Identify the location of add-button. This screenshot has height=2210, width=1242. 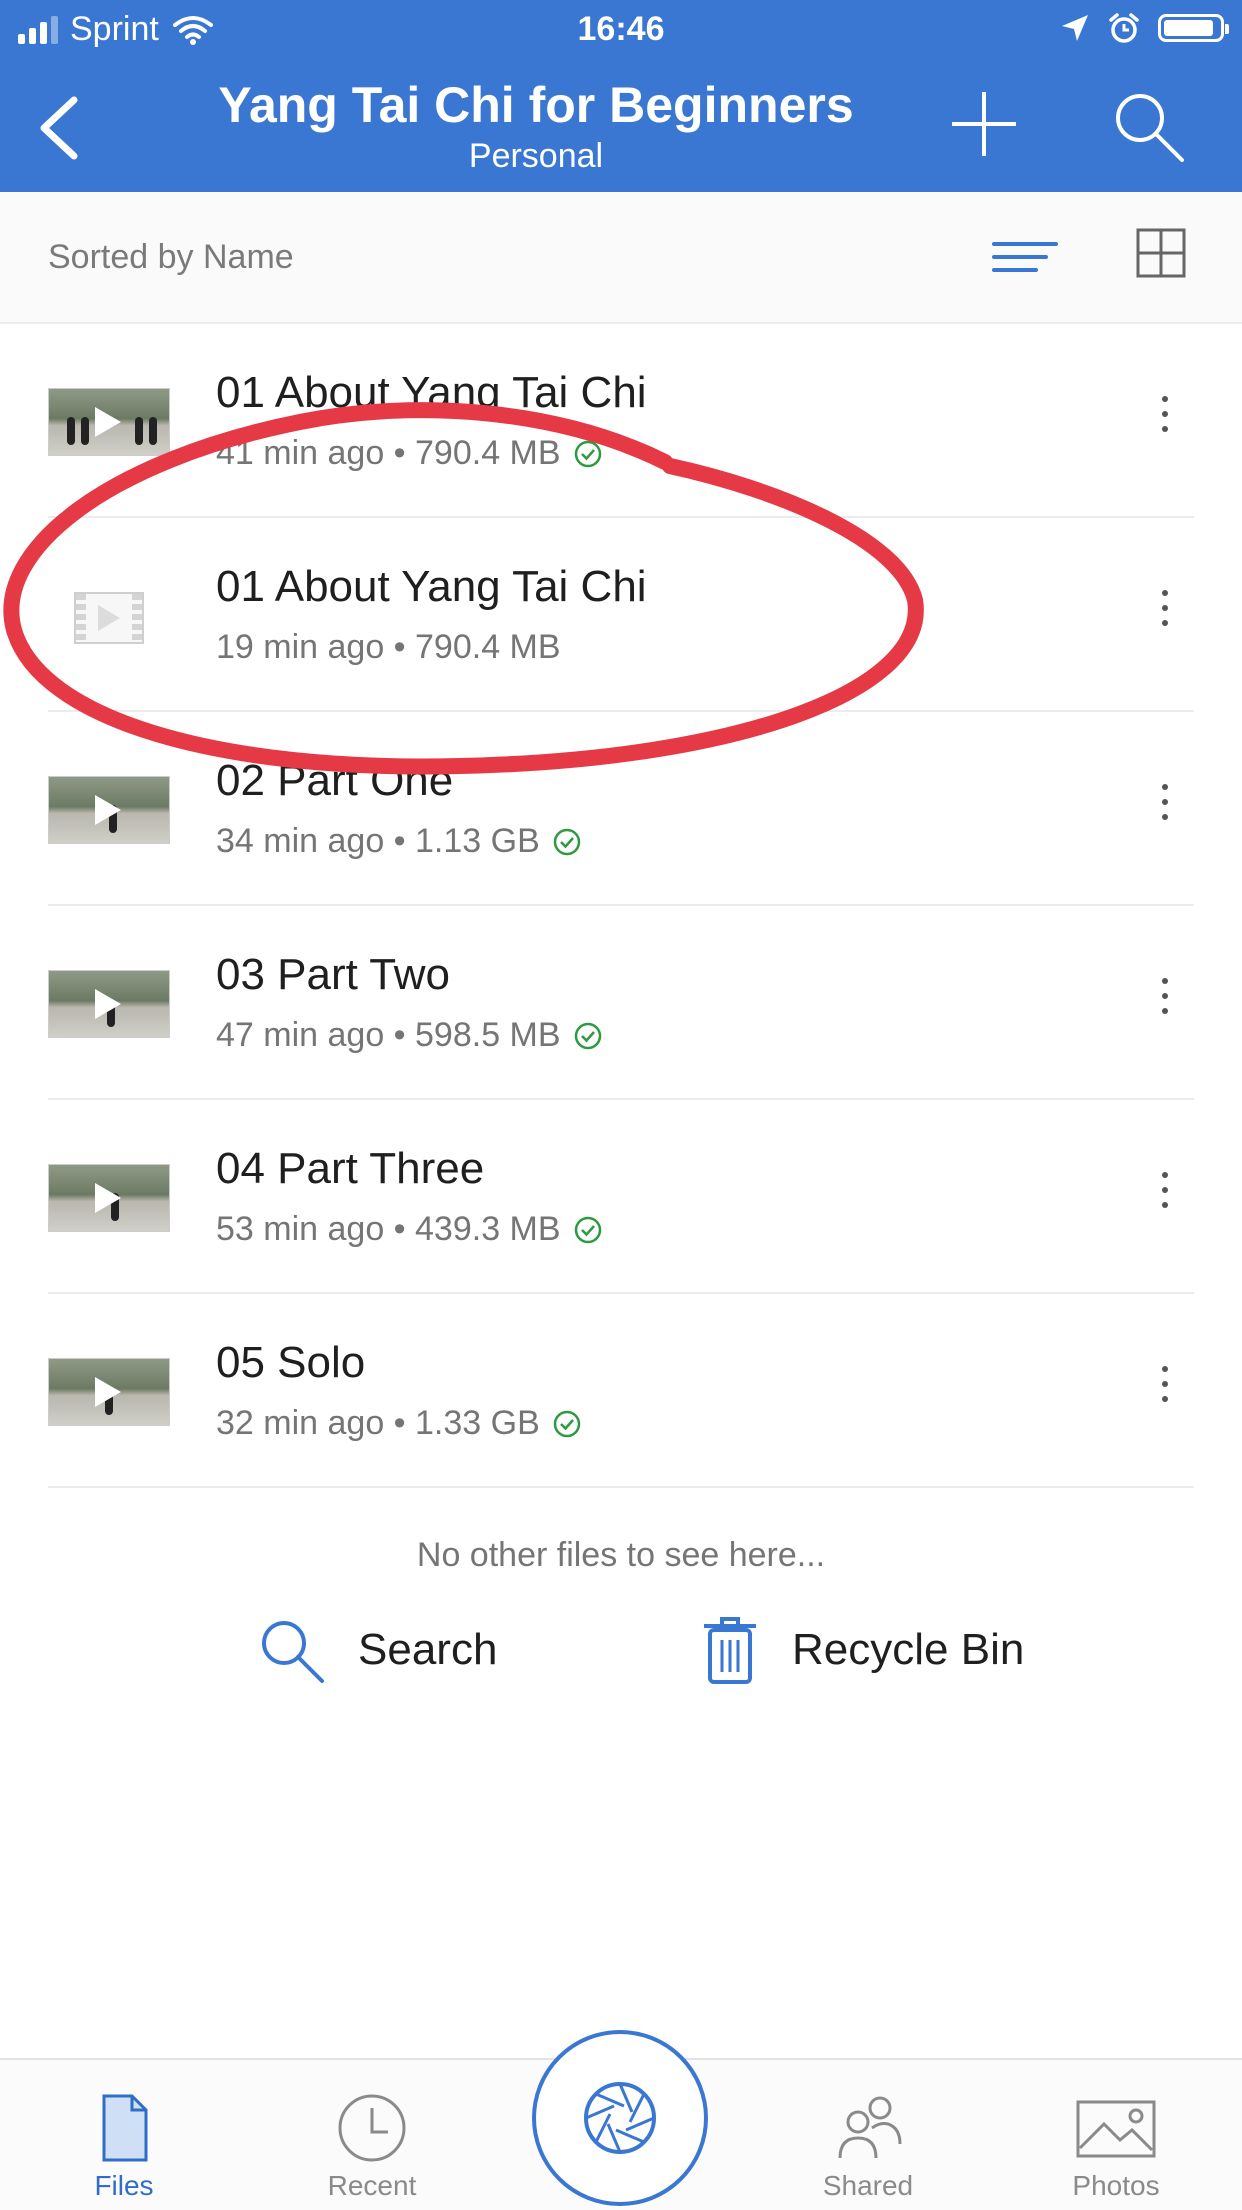
(984, 124).